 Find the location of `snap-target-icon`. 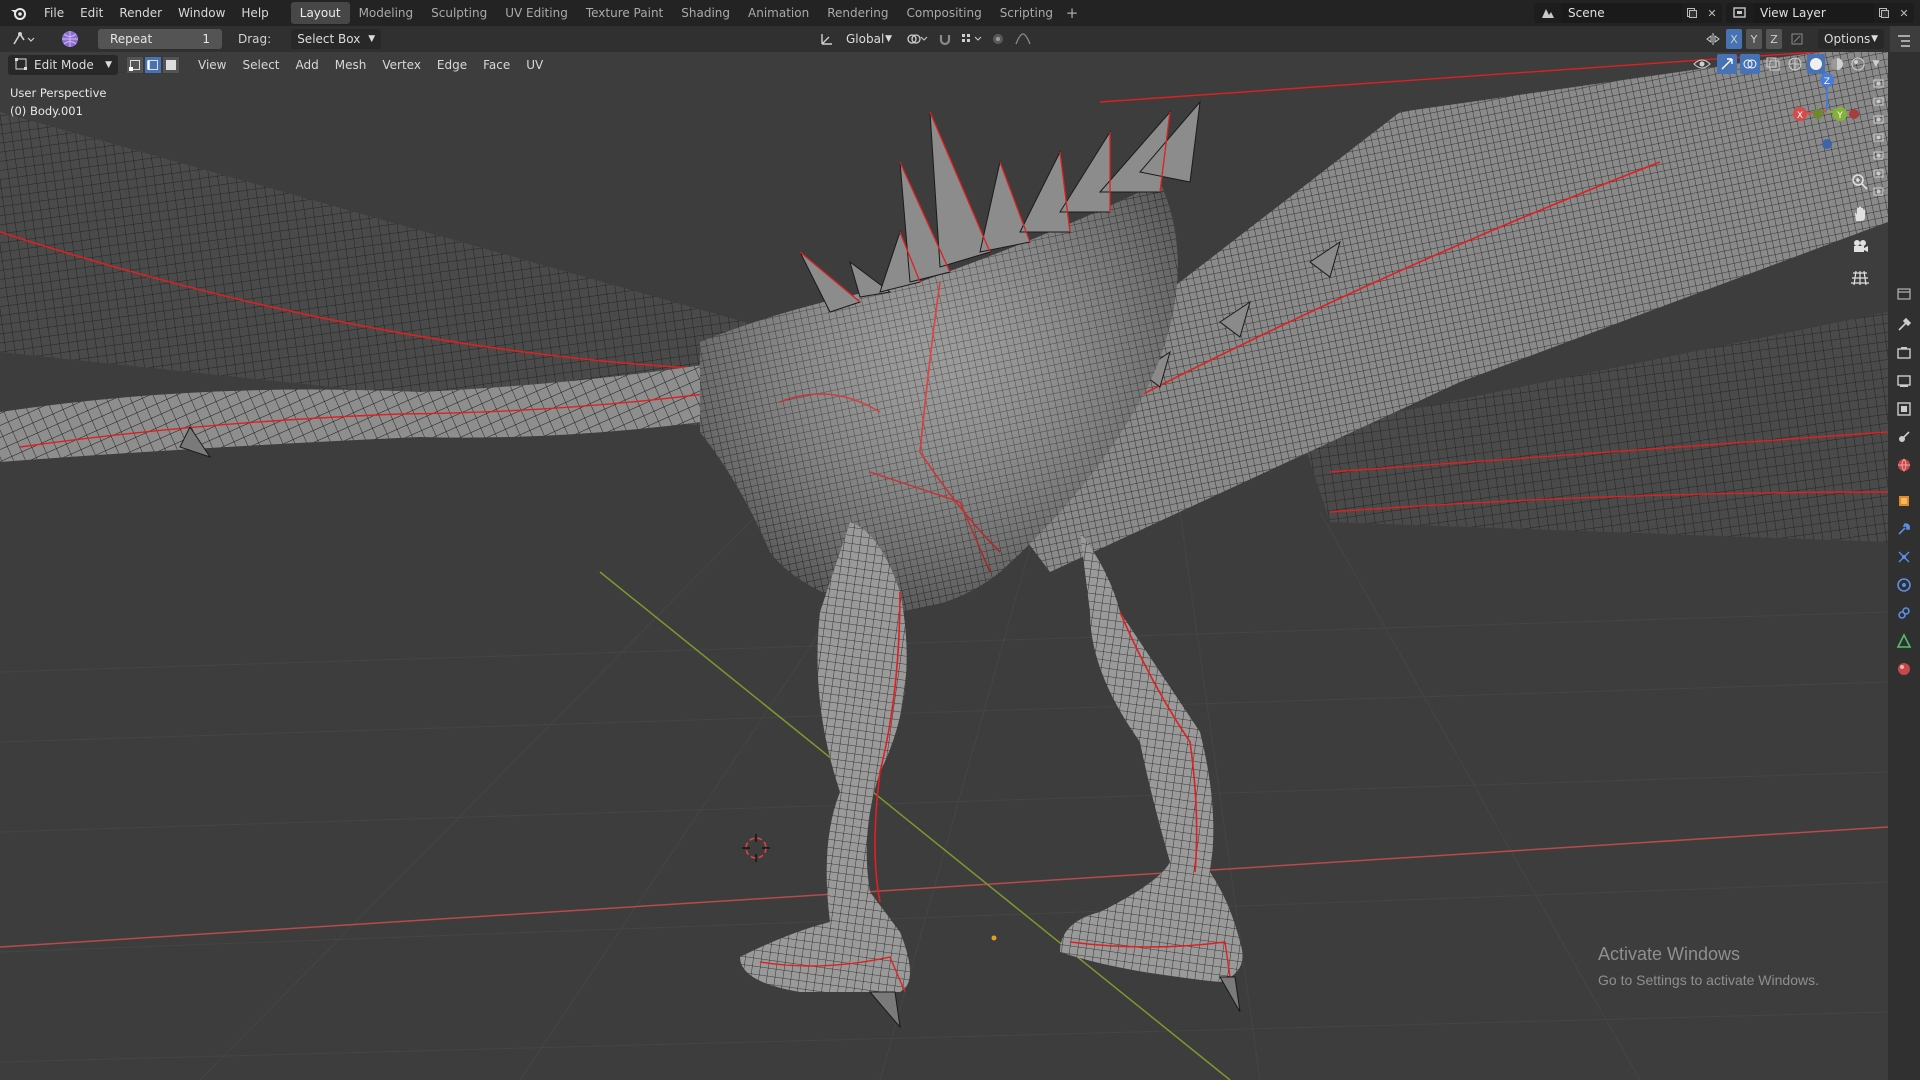

snap-target-icon is located at coordinates (971, 39).